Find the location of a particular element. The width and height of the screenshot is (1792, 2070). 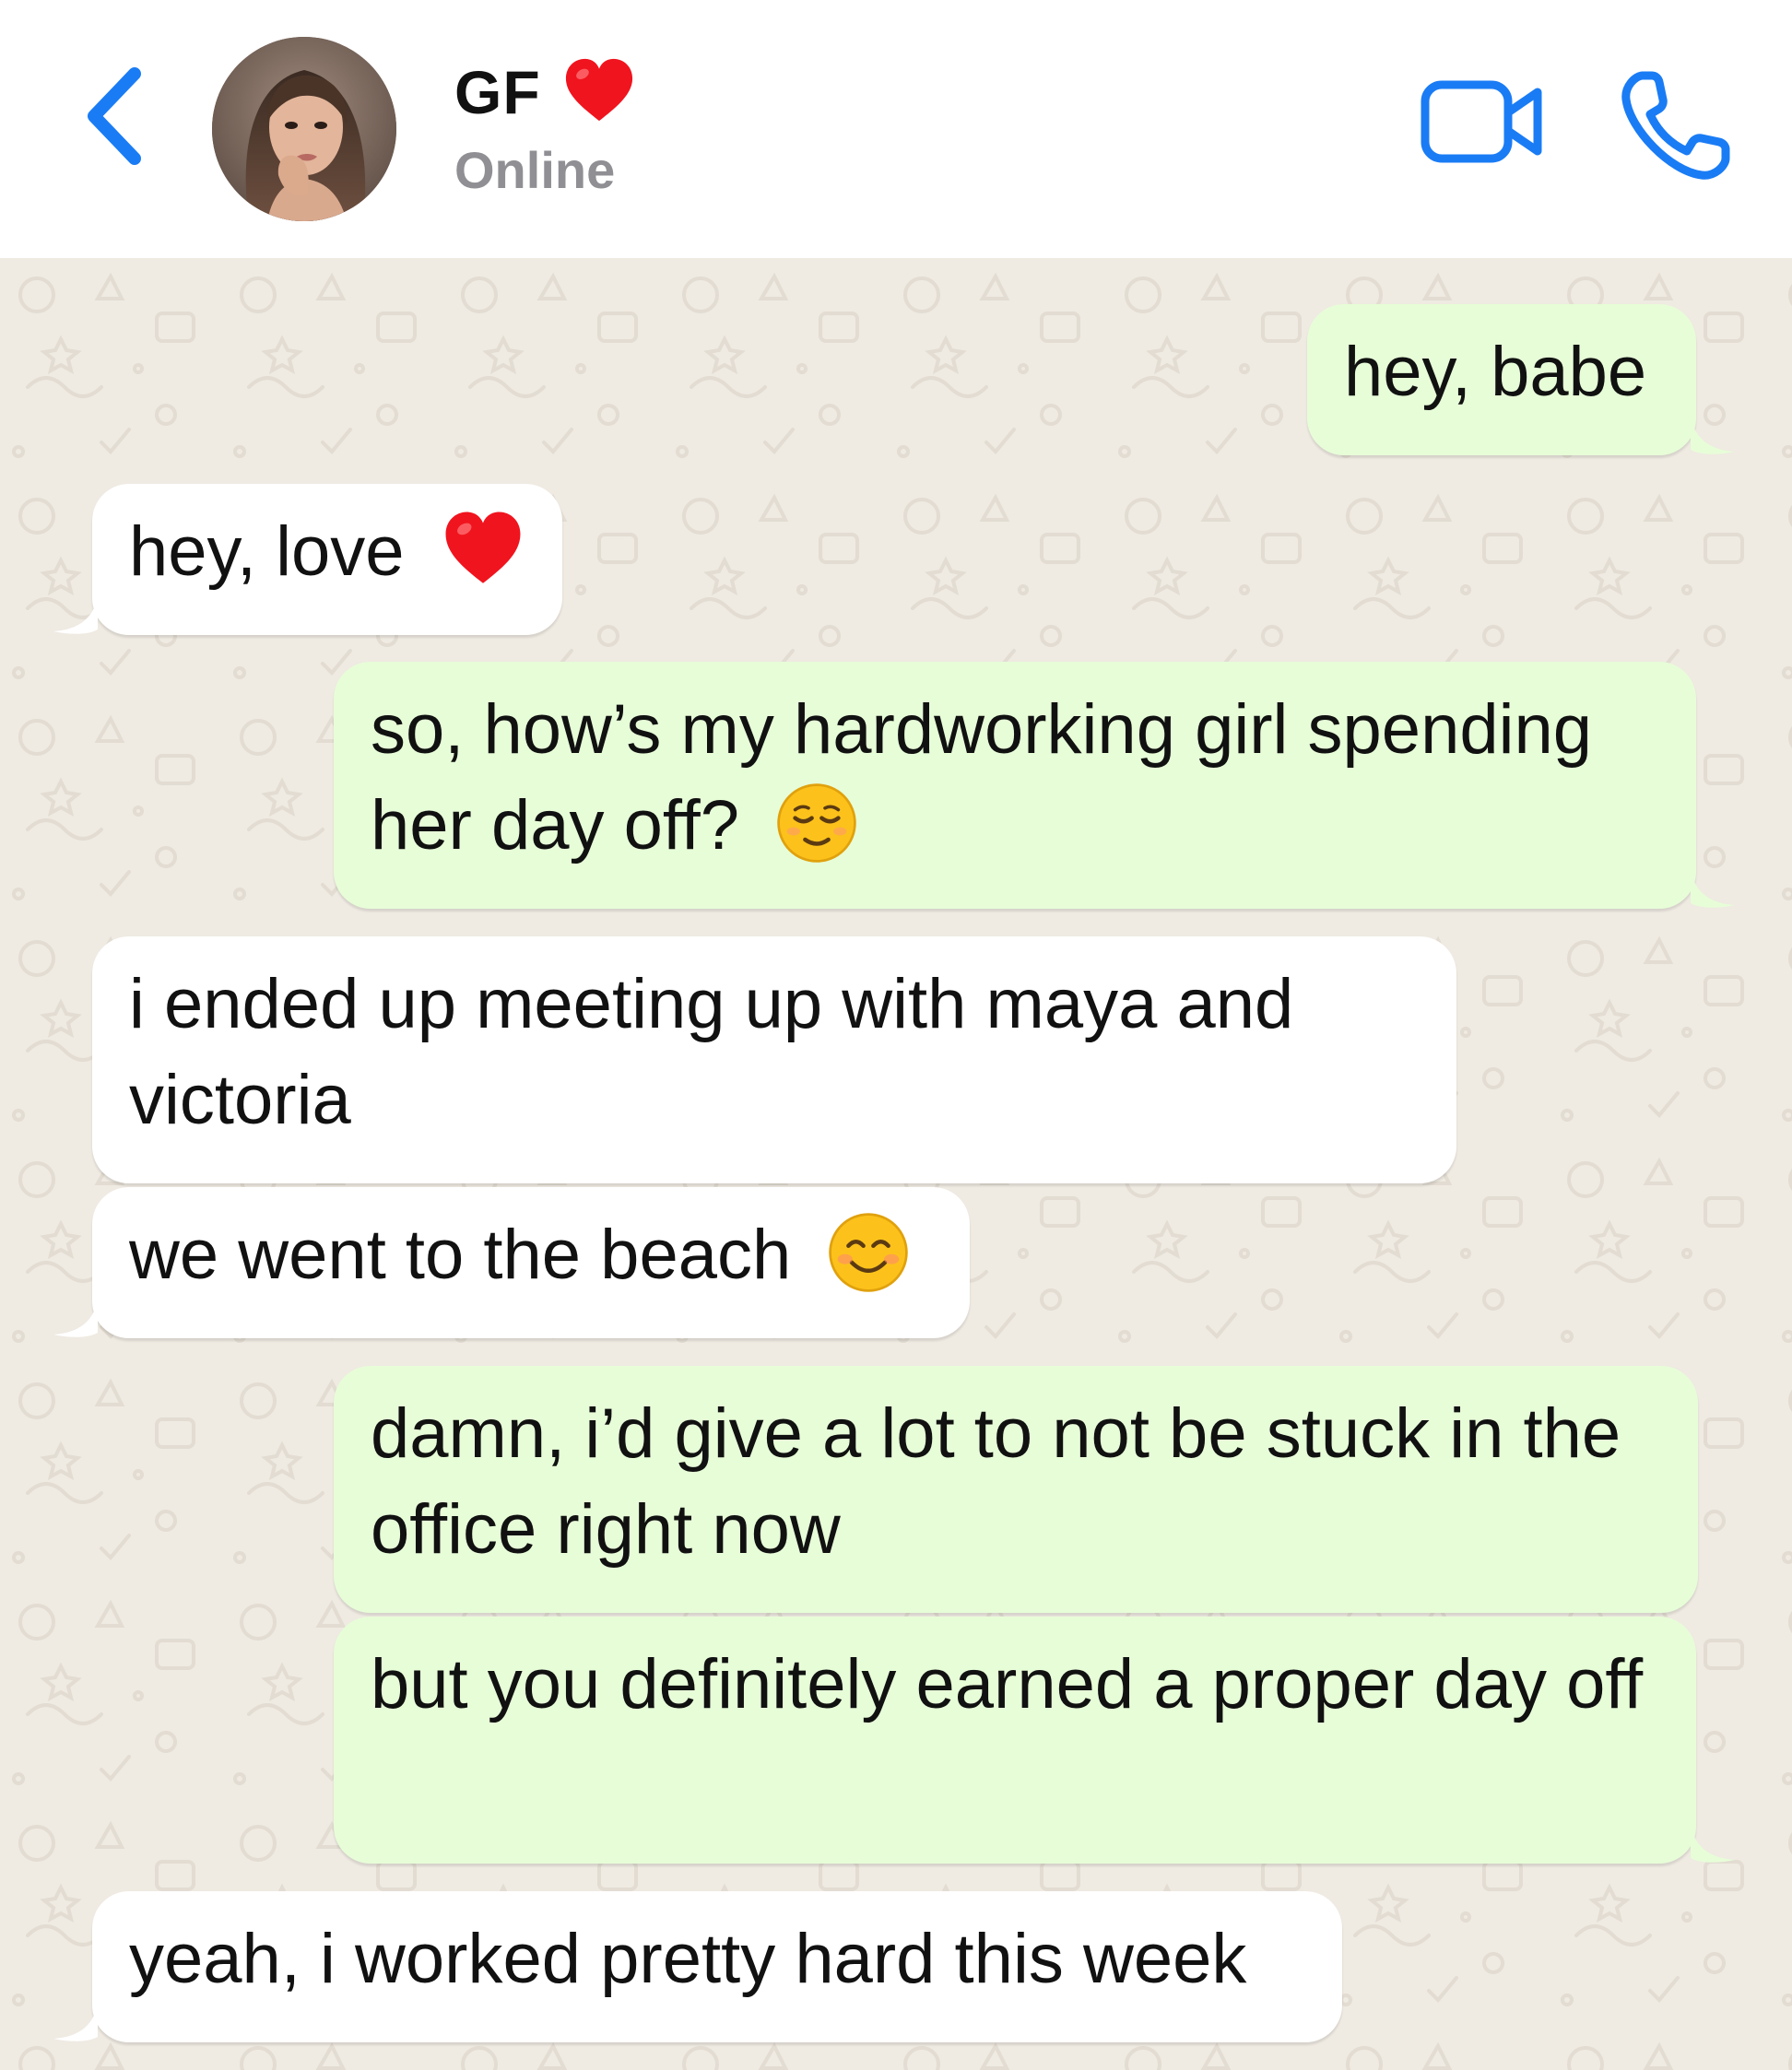

contact-info: GF Online is located at coordinates (546, 124).